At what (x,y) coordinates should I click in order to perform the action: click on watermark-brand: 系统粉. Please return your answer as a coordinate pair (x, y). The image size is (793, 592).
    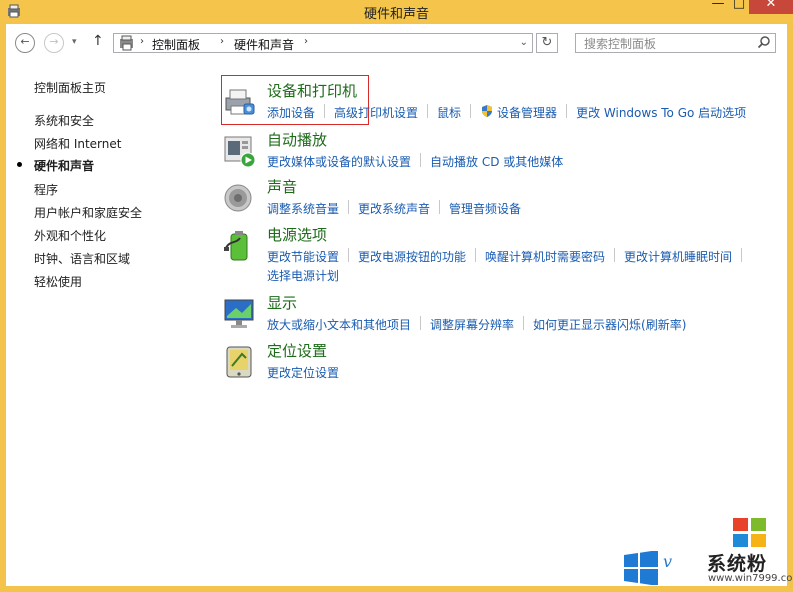
    Looking at the image, I should click on (737, 564).